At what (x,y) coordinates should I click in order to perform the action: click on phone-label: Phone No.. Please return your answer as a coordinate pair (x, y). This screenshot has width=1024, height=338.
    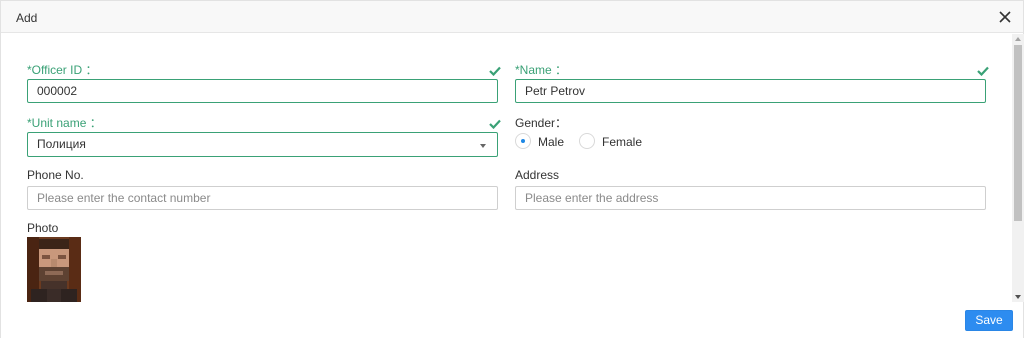
    Looking at the image, I should click on (55, 175).